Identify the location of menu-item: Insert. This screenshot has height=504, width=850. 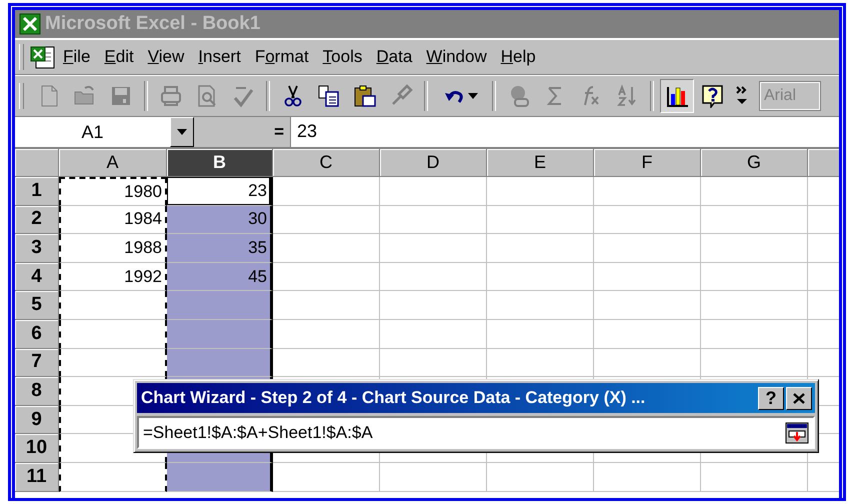
(219, 57).